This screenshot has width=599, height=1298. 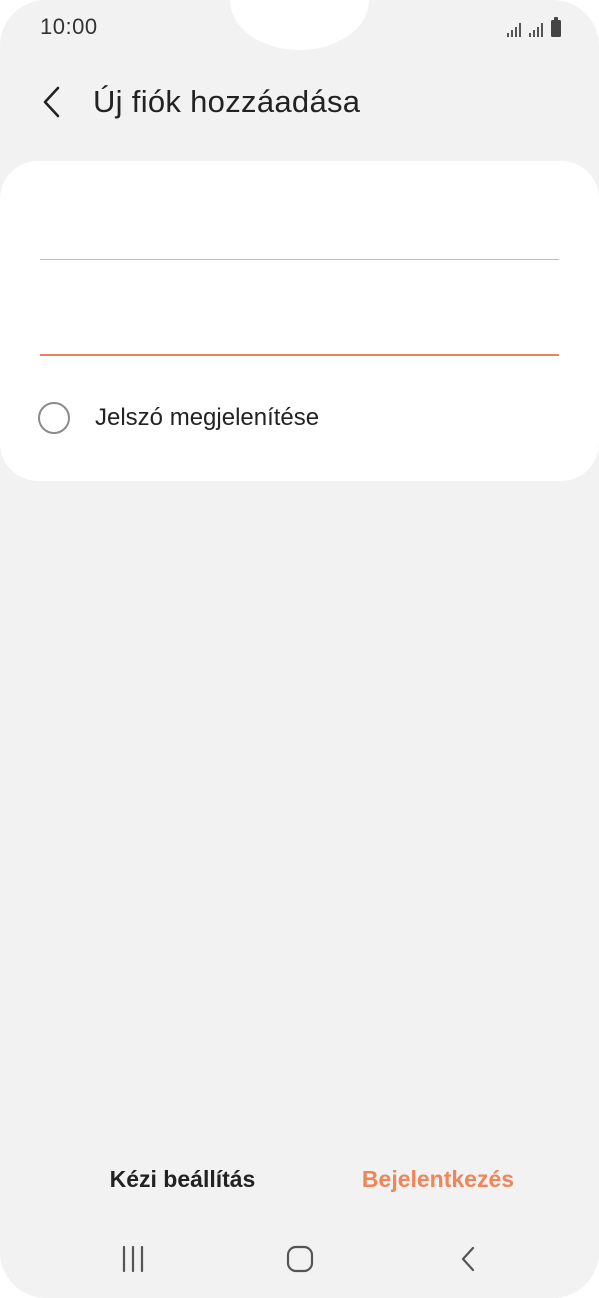 I want to click on status-time: 10:00, so click(x=69, y=26).